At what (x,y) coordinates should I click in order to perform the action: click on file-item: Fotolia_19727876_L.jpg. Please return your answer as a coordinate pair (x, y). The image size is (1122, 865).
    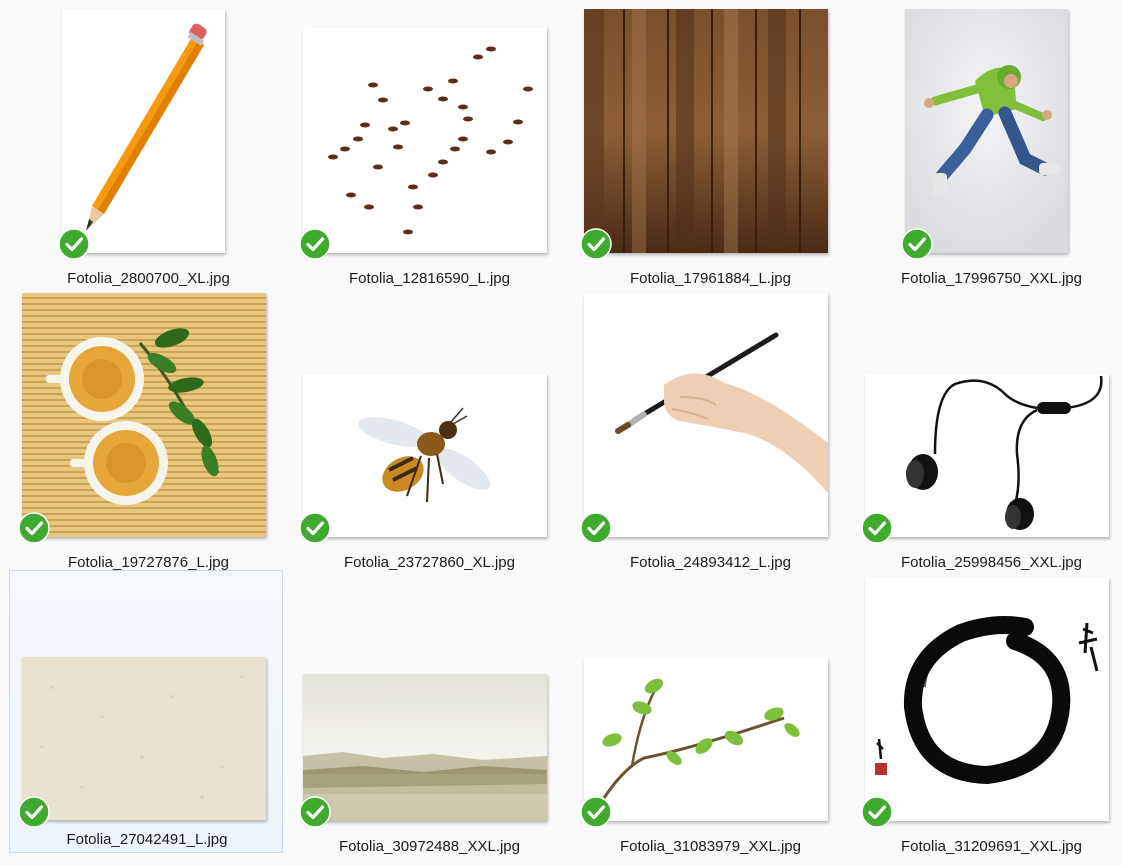
    Looking at the image, I should click on (148, 432).